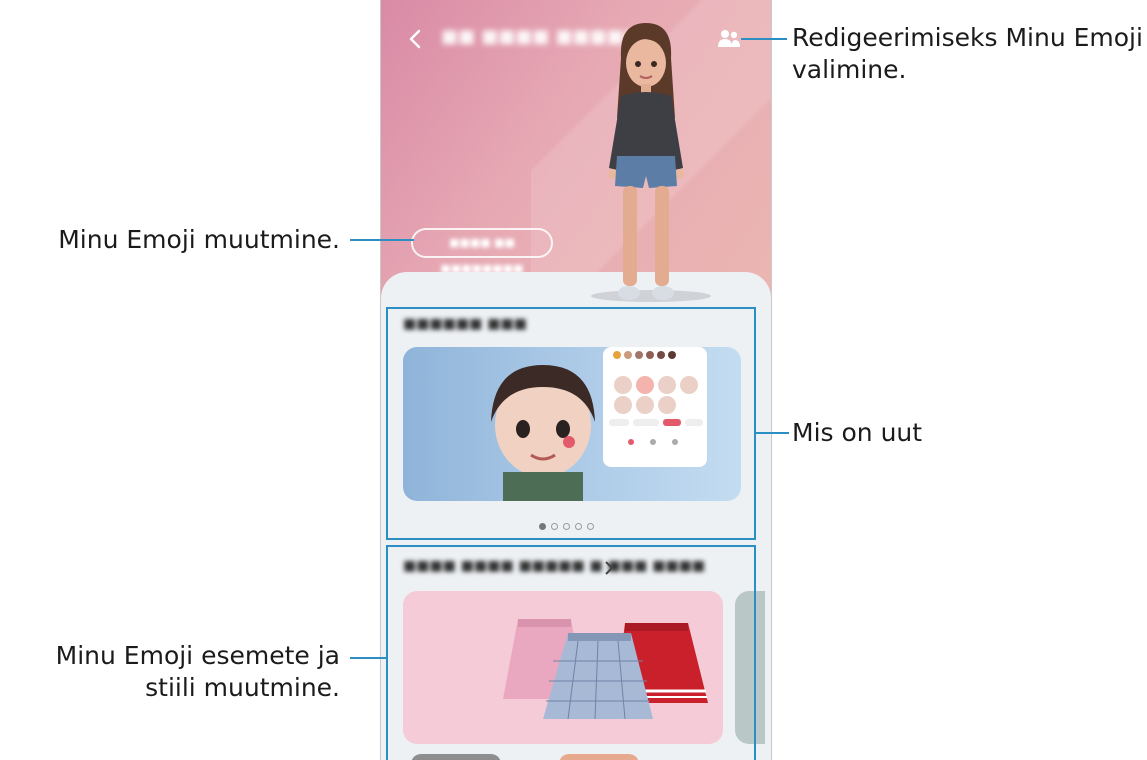  Describe the element at coordinates (368, 658) in the screenshot. I see `callout-line-items` at that location.